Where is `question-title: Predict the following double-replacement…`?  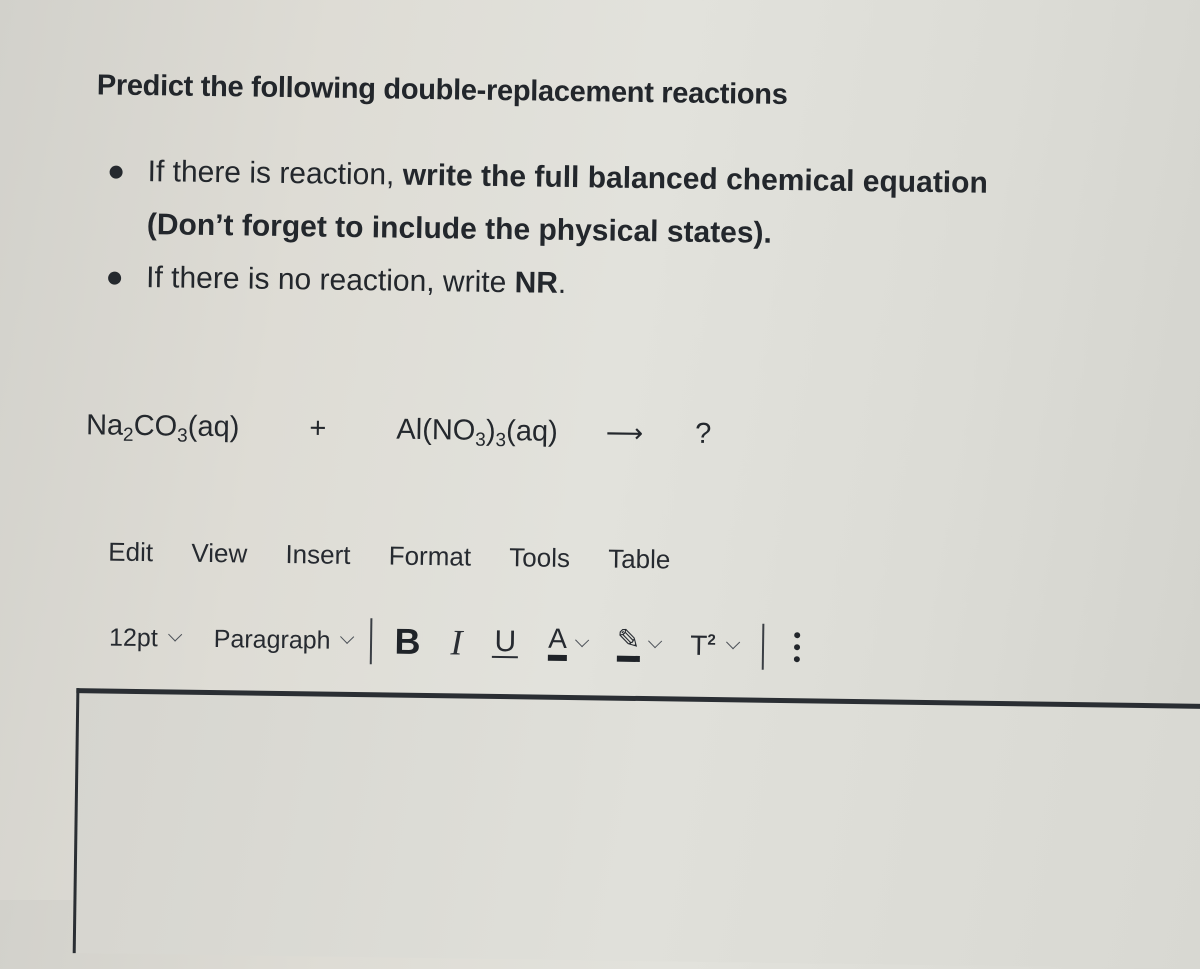 question-title: Predict the following double-replacement… is located at coordinates (442, 90).